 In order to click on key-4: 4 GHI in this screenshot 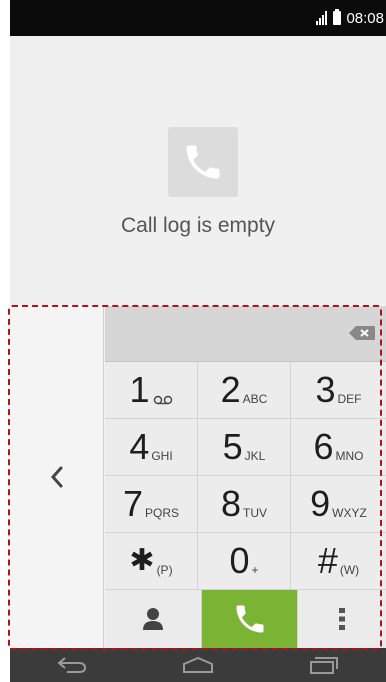, I will do `click(151, 447)`.